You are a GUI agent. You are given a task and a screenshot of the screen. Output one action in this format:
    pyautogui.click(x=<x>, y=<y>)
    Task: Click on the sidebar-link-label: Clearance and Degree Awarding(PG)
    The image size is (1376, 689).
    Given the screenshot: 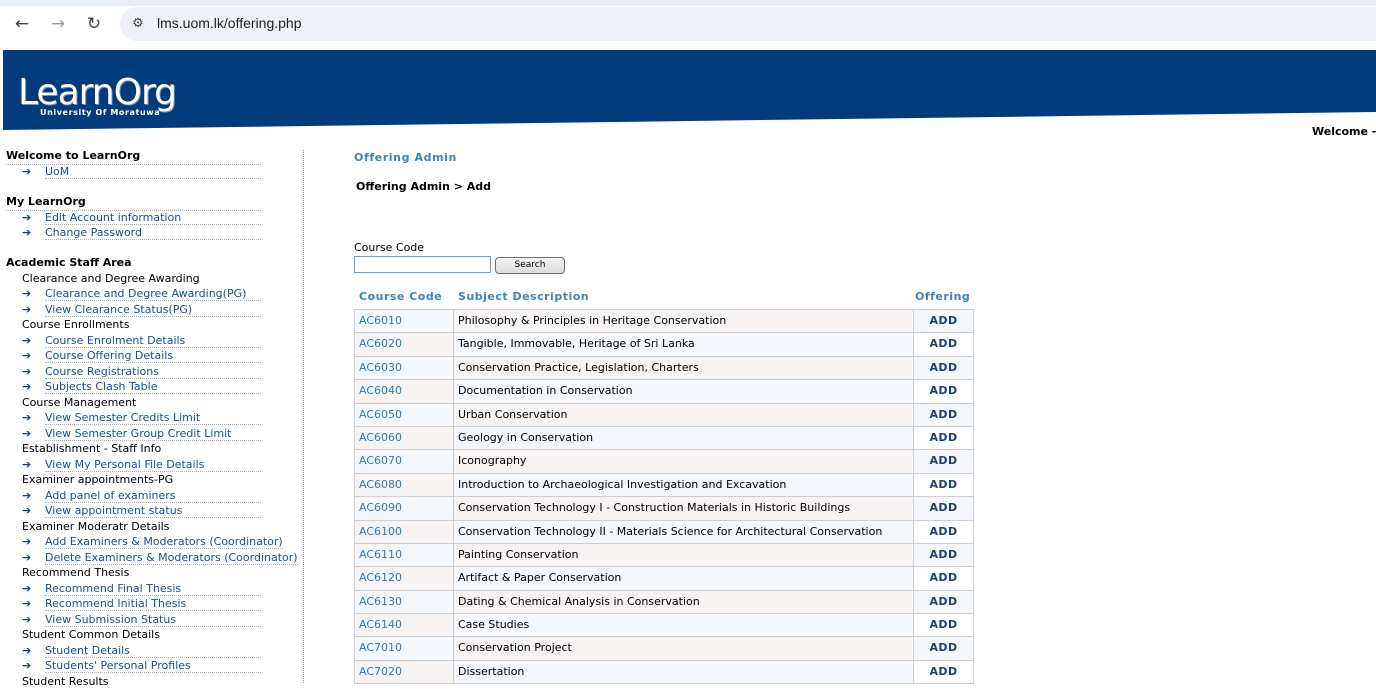 What is the action you would take?
    pyautogui.click(x=153, y=294)
    